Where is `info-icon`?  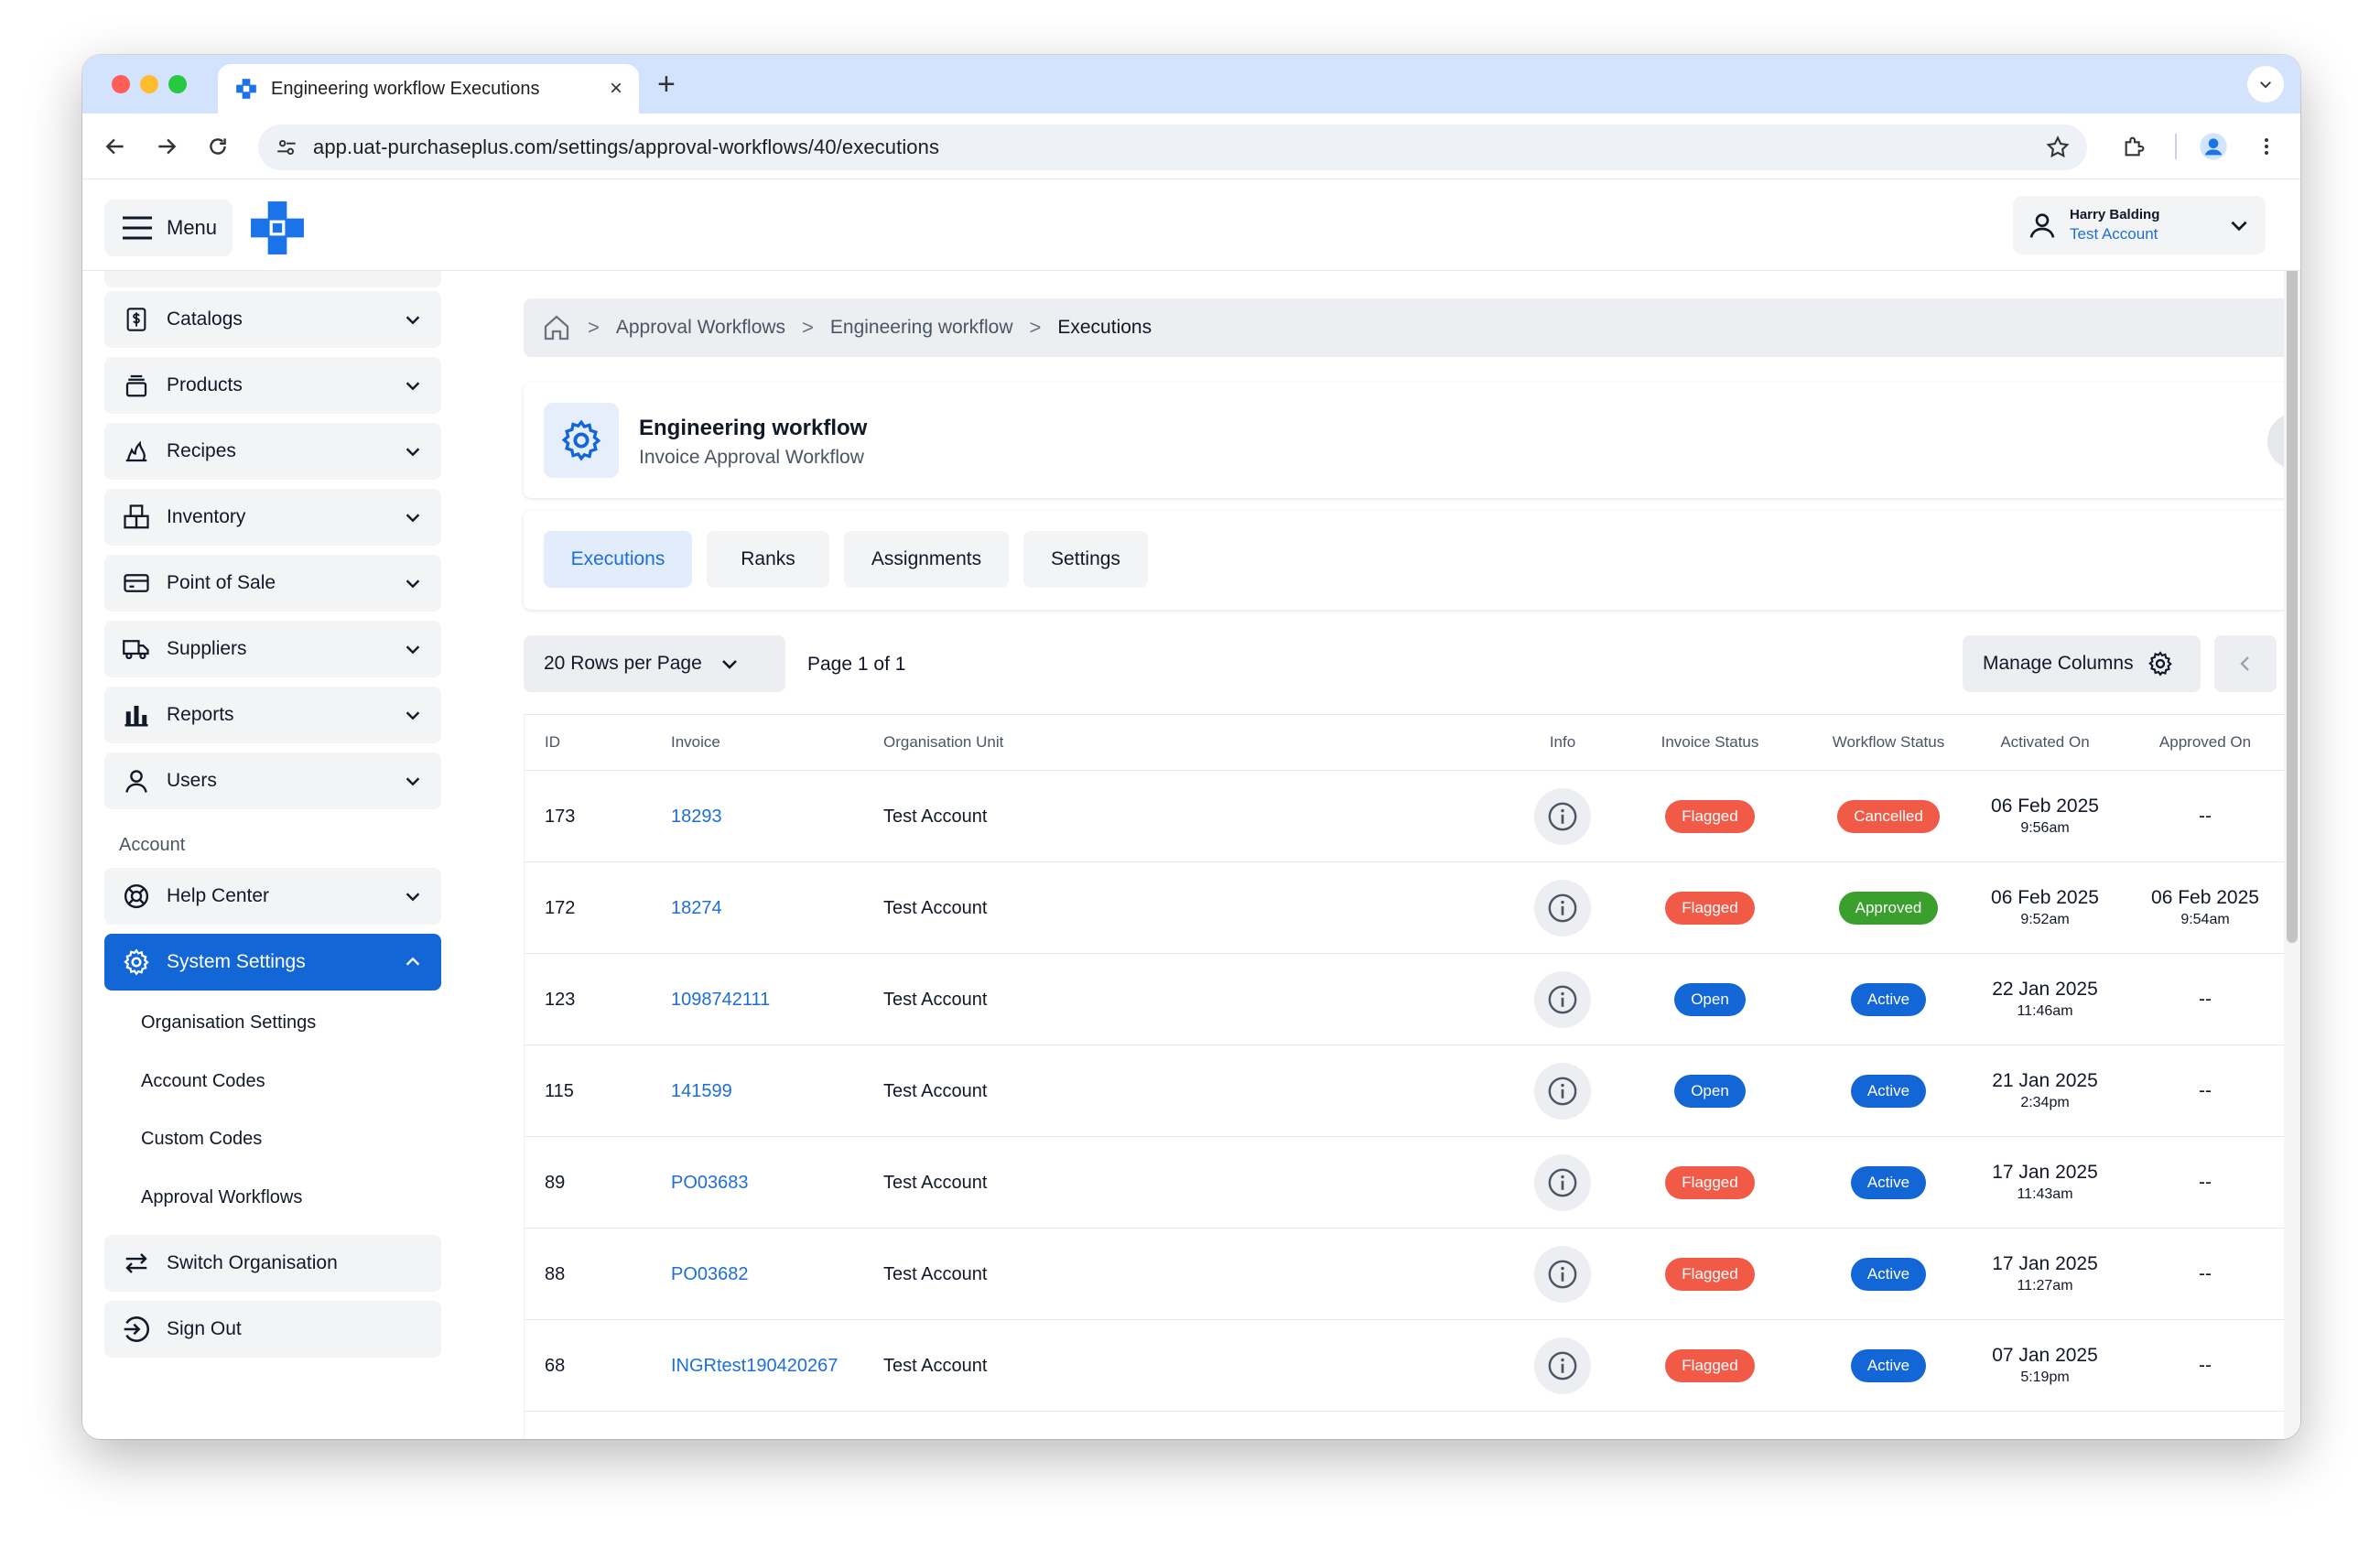
info-icon is located at coordinates (1562, 816).